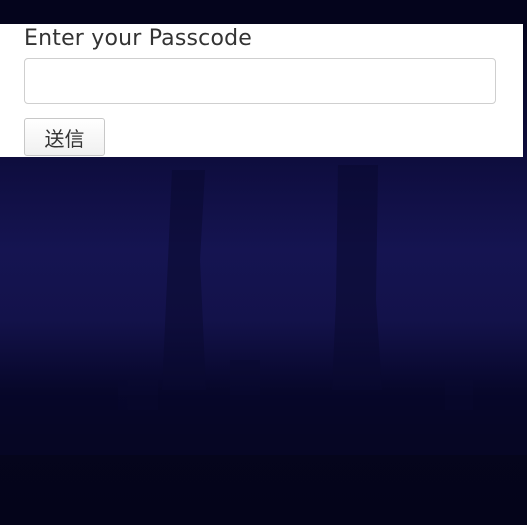 Image resolution: width=527 pixels, height=525 pixels. What do you see at coordinates (138, 38) in the screenshot?
I see `passcode-label: Enter your Passcode` at bounding box center [138, 38].